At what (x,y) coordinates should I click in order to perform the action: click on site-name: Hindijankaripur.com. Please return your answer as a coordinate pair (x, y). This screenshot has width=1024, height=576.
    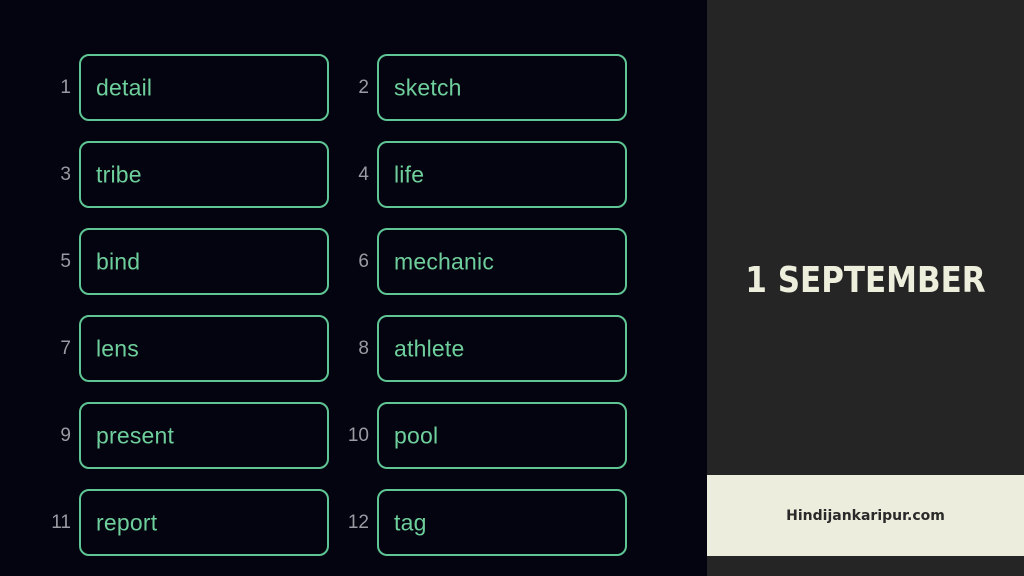
    Looking at the image, I should click on (865, 515).